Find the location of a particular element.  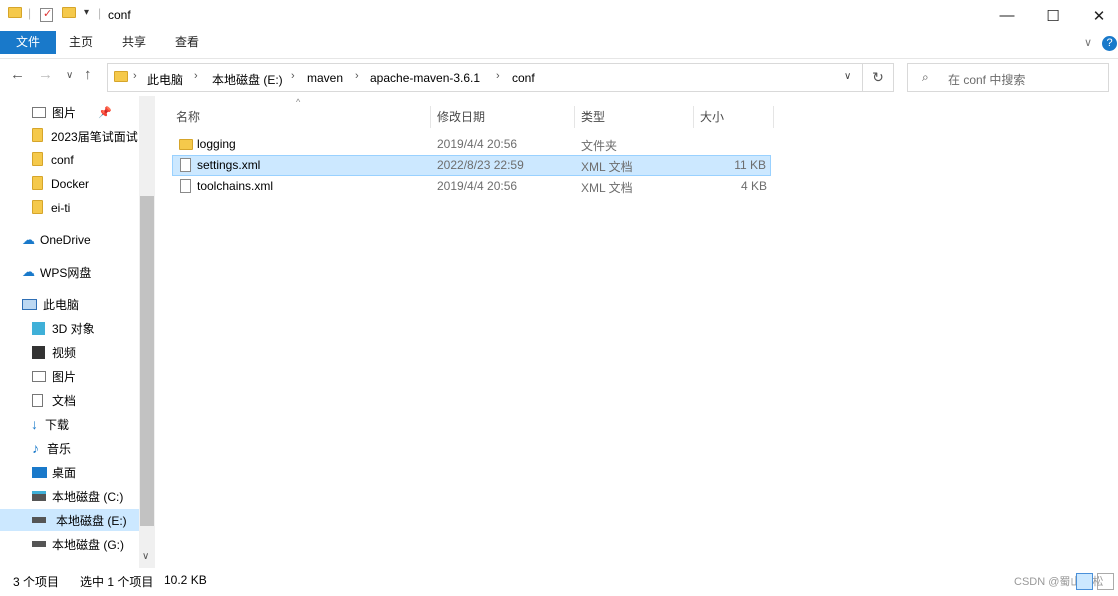

sidebar-item-this-pc: 此电脑 is located at coordinates (70, 304).